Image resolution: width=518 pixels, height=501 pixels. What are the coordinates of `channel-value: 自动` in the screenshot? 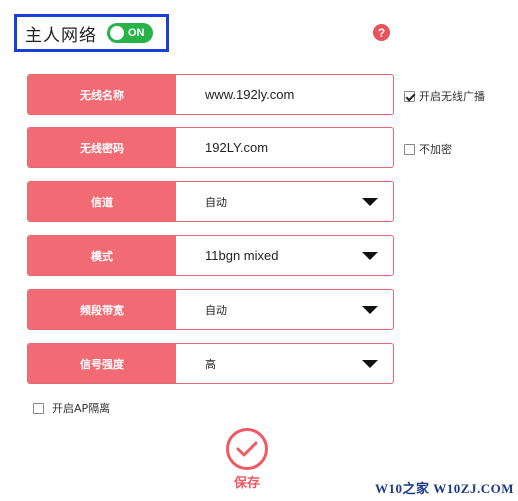 It's located at (216, 202).